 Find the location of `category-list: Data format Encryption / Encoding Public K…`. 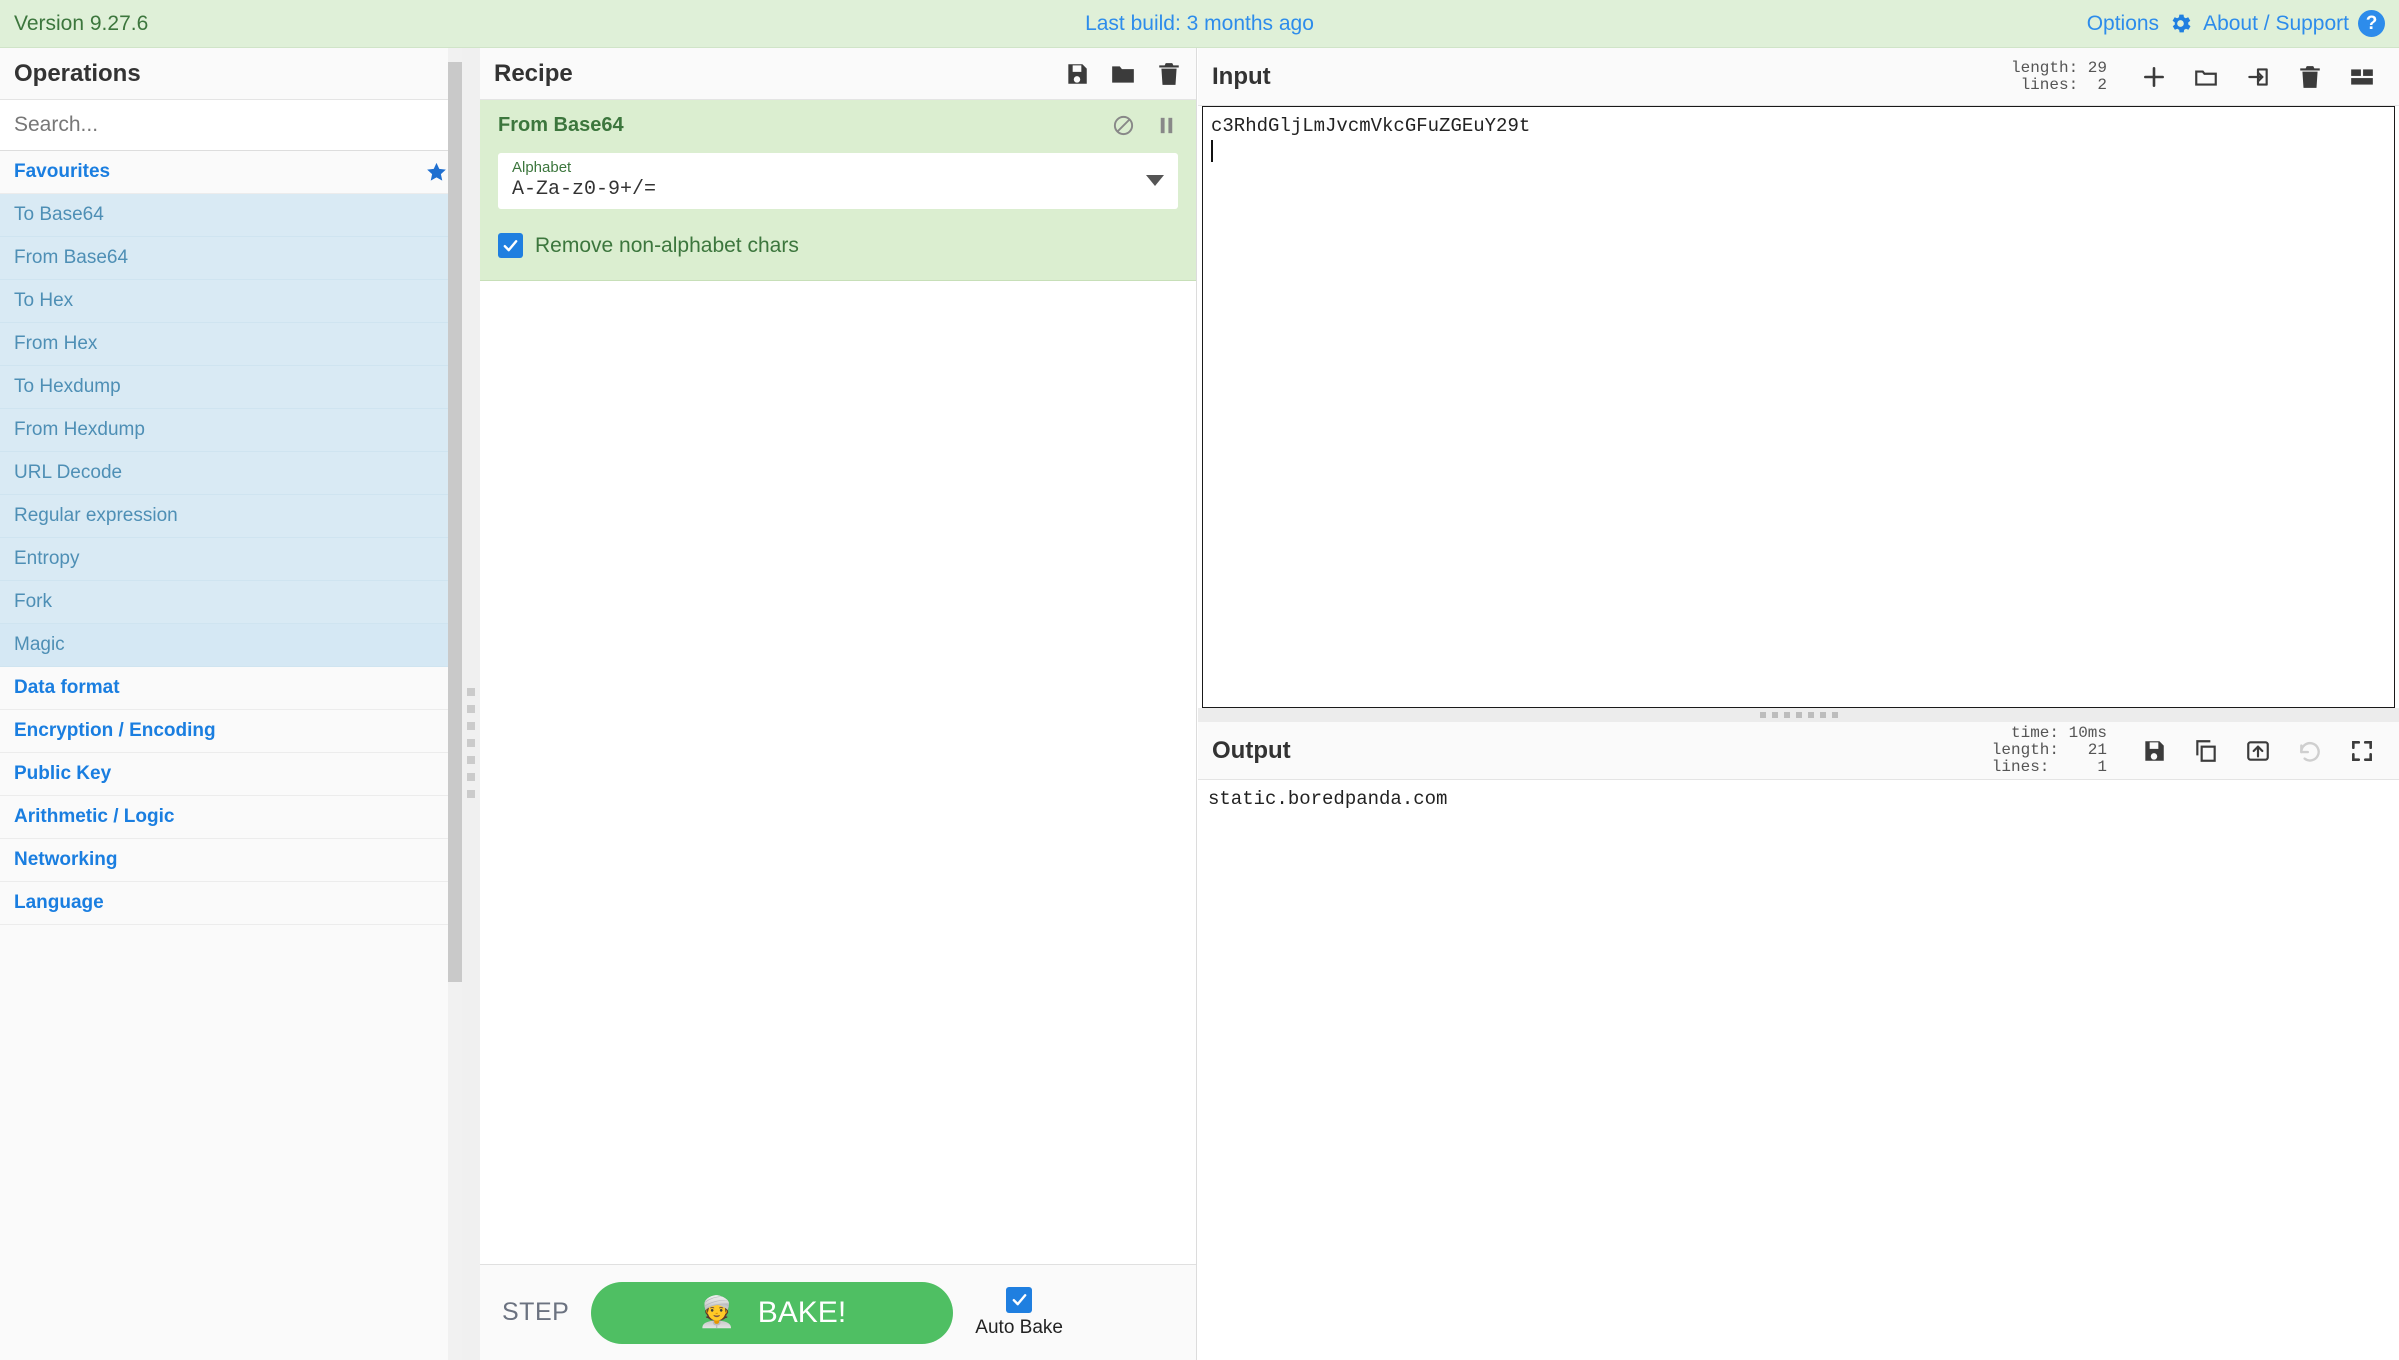

category-list: Data format Encryption / Encoding Public K… is located at coordinates (231, 796).